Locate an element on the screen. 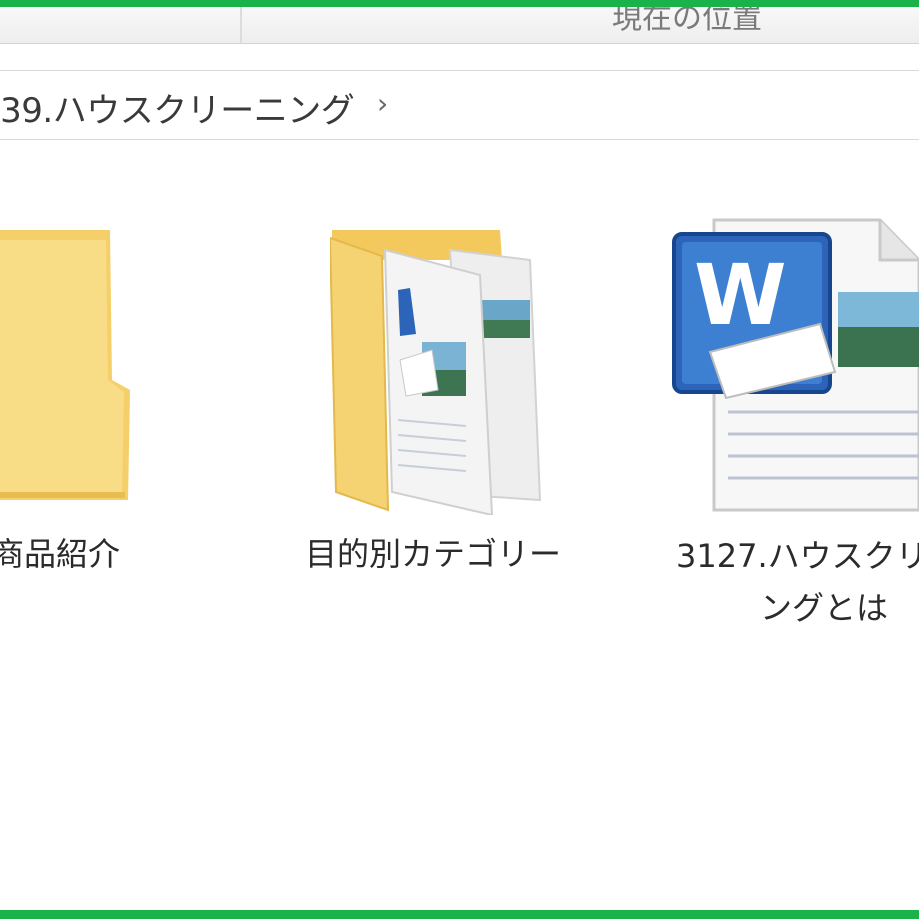 The image size is (919, 919). breadcrumb-current-folder: 139.ハウスクリーニング is located at coordinates (177, 107).